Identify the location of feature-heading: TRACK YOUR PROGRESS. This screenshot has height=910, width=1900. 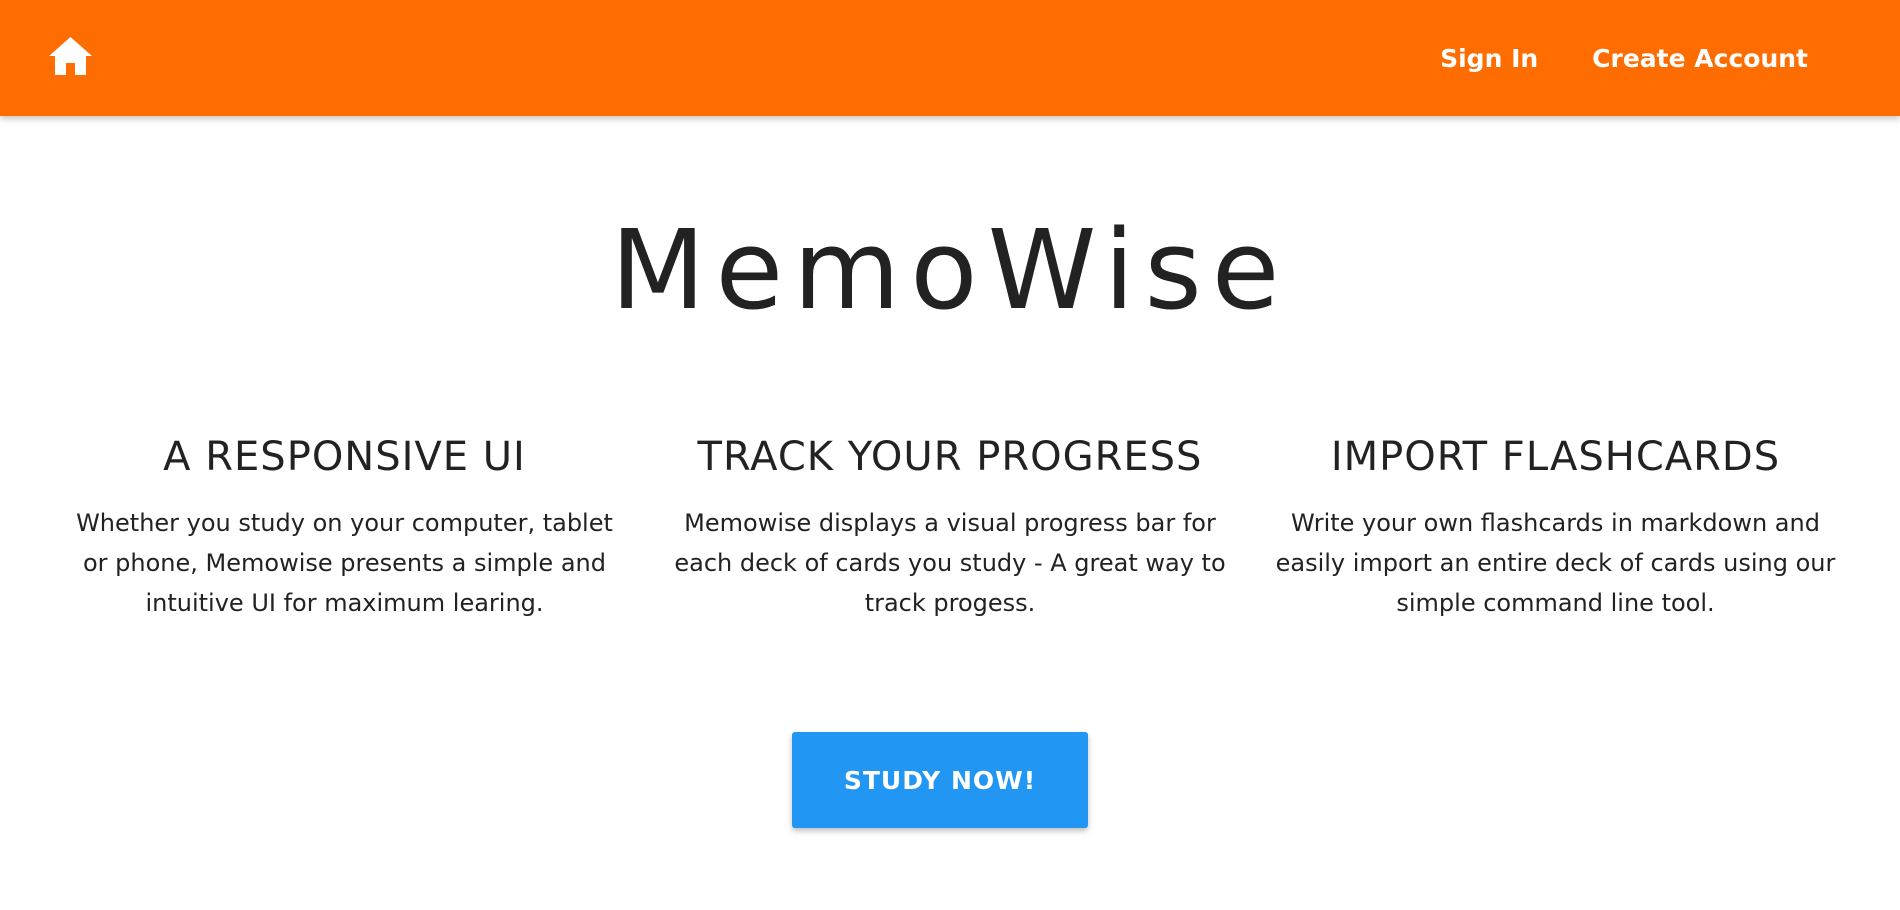
(950, 457).